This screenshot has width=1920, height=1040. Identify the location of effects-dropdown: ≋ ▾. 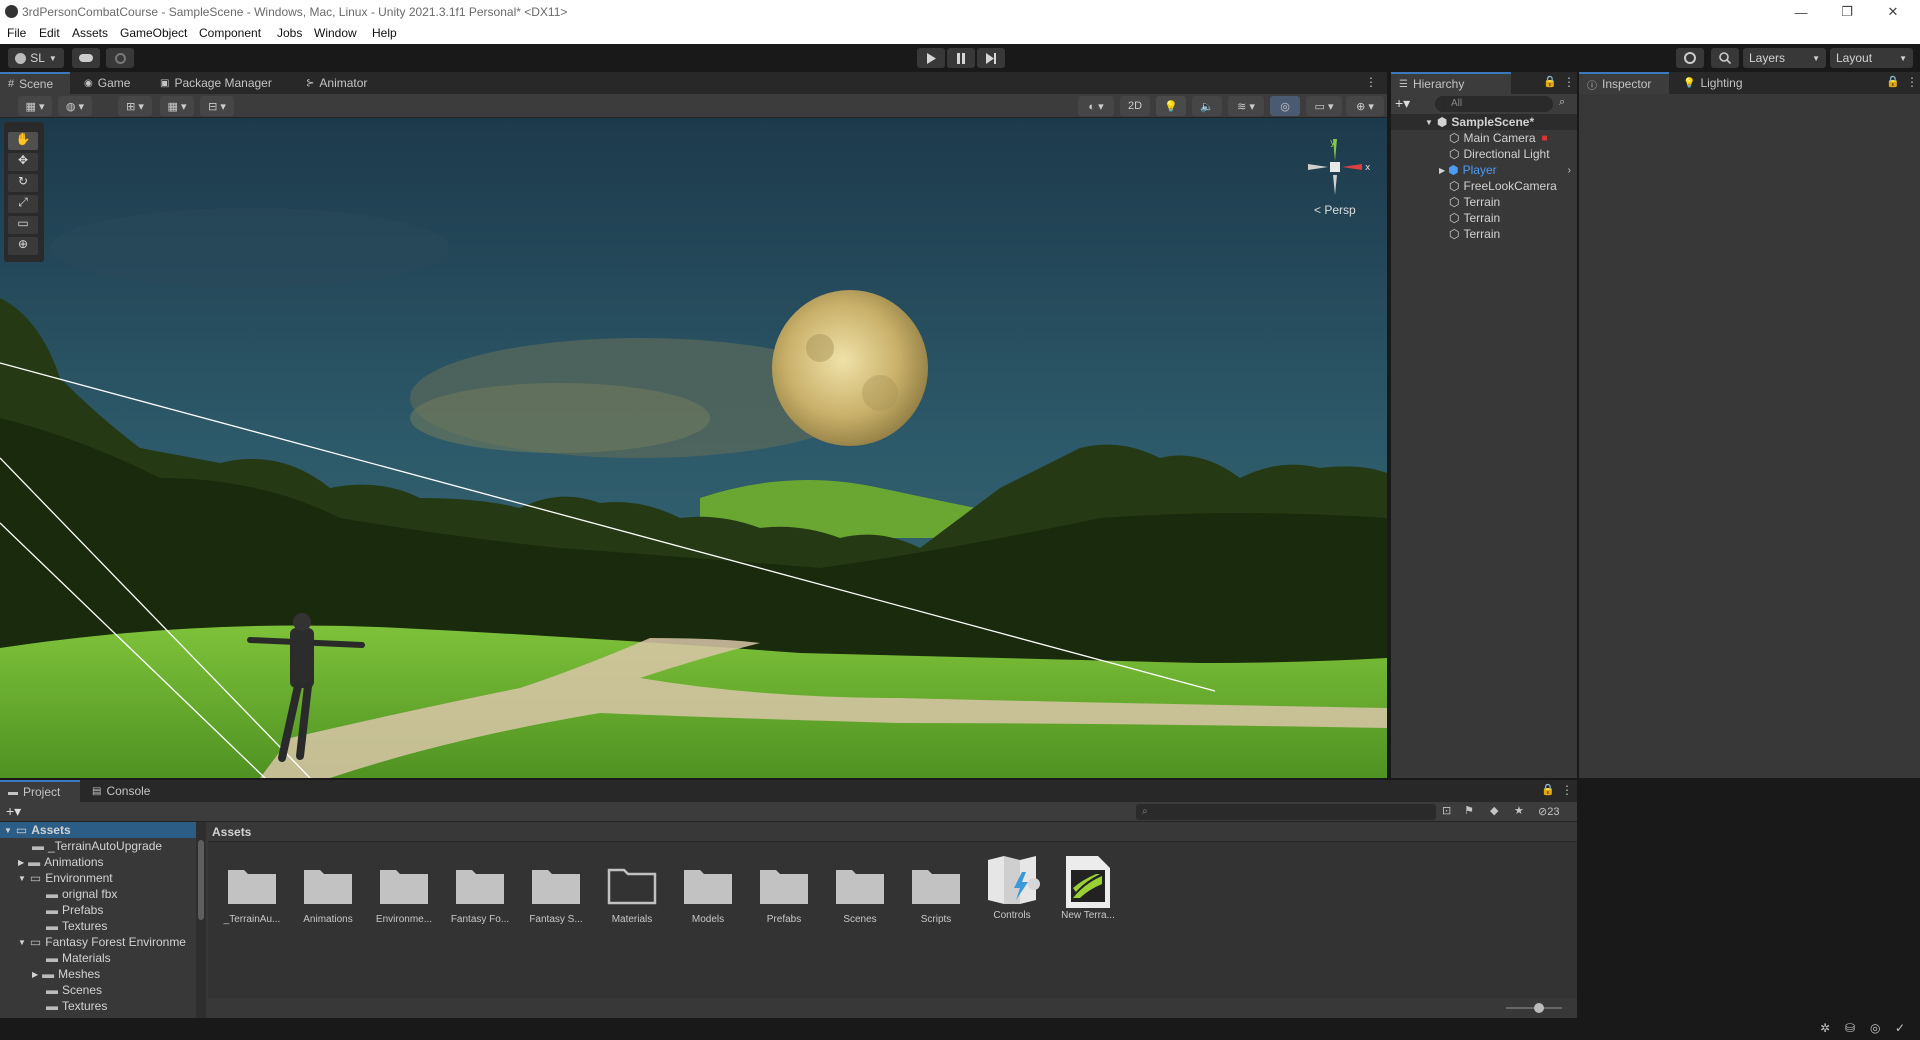
(1246, 106).